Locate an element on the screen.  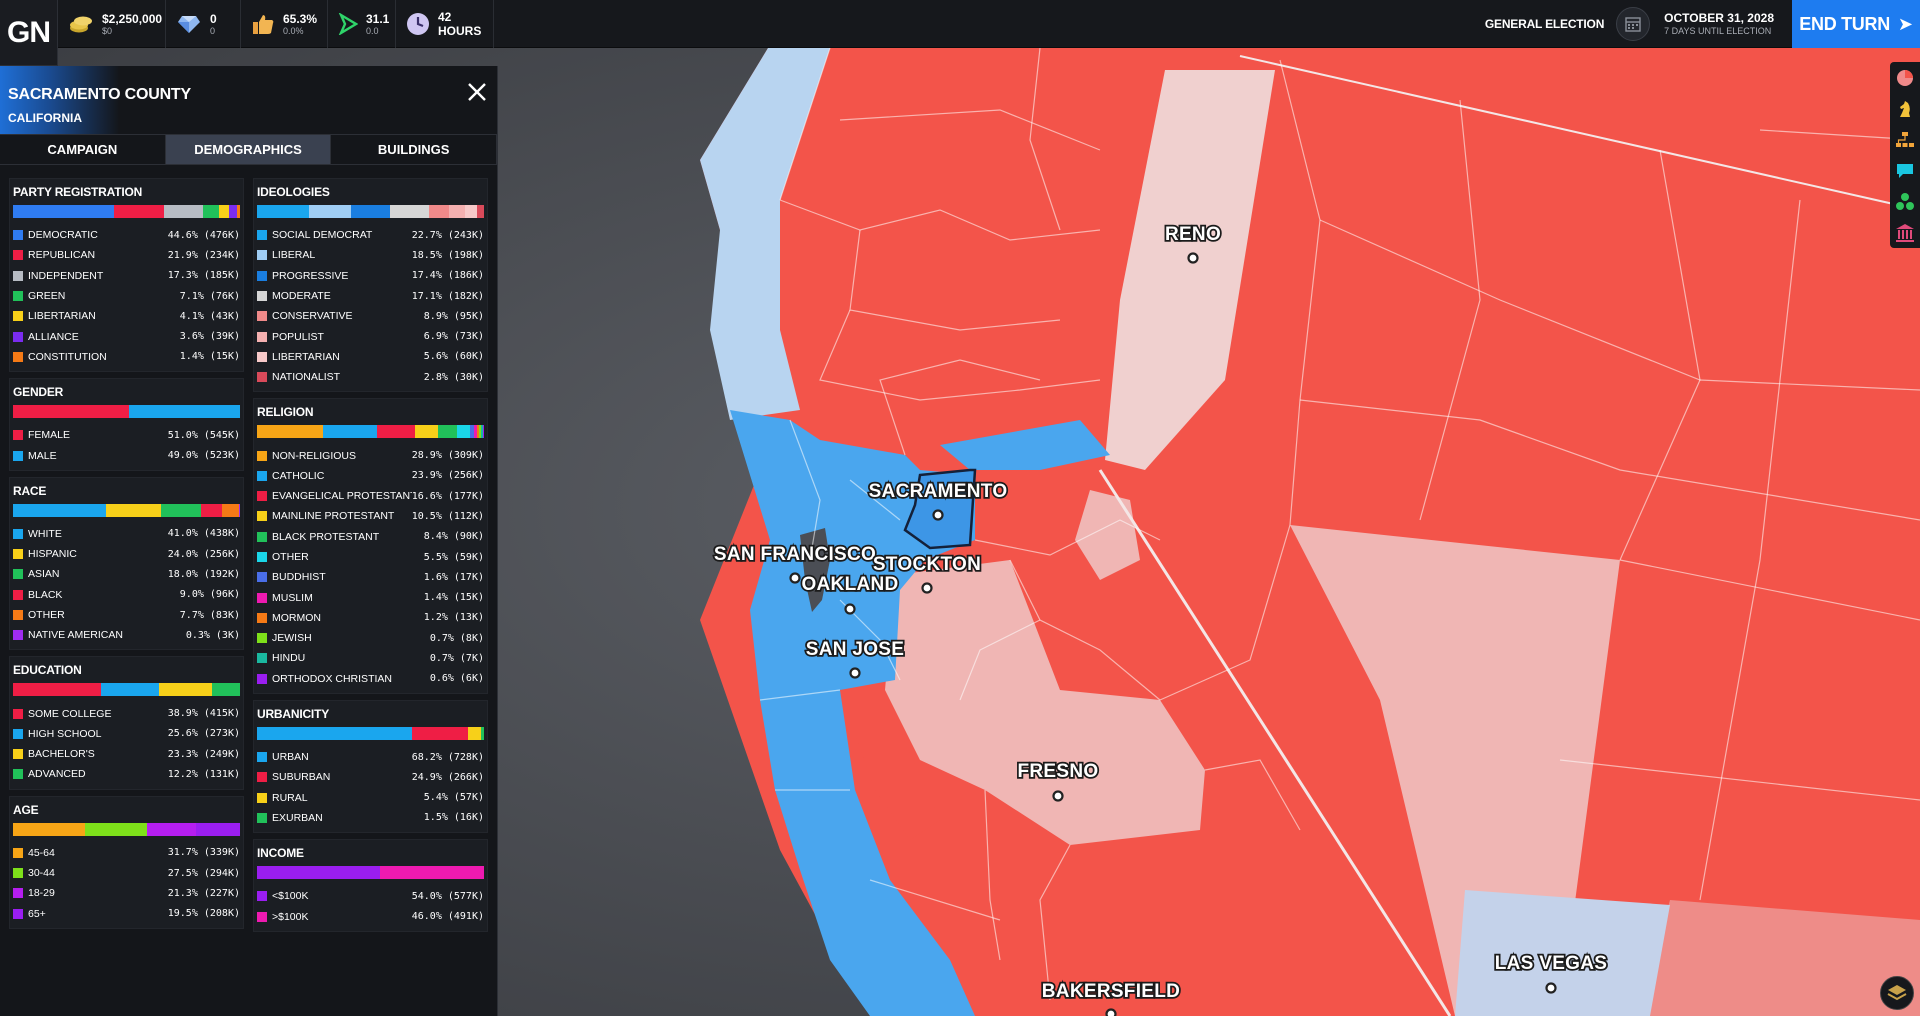
stat-label: ASIAN is located at coordinates (44, 574).